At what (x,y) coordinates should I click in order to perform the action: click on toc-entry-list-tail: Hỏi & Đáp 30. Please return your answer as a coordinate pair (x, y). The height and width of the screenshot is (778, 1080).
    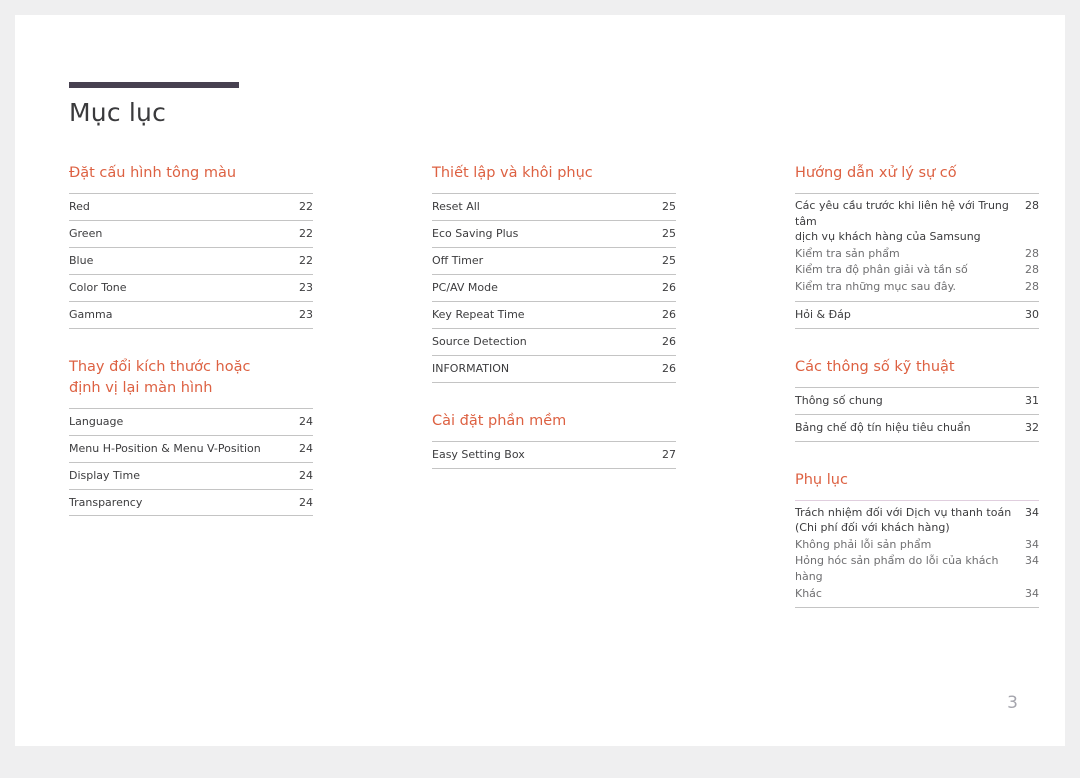
    Looking at the image, I should click on (917, 315).